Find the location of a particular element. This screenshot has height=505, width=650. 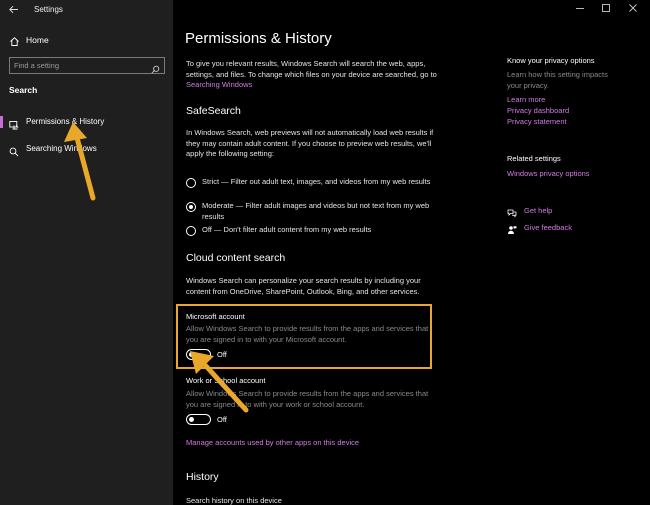

work-school-account-title: Work or School account is located at coordinates (226, 380).